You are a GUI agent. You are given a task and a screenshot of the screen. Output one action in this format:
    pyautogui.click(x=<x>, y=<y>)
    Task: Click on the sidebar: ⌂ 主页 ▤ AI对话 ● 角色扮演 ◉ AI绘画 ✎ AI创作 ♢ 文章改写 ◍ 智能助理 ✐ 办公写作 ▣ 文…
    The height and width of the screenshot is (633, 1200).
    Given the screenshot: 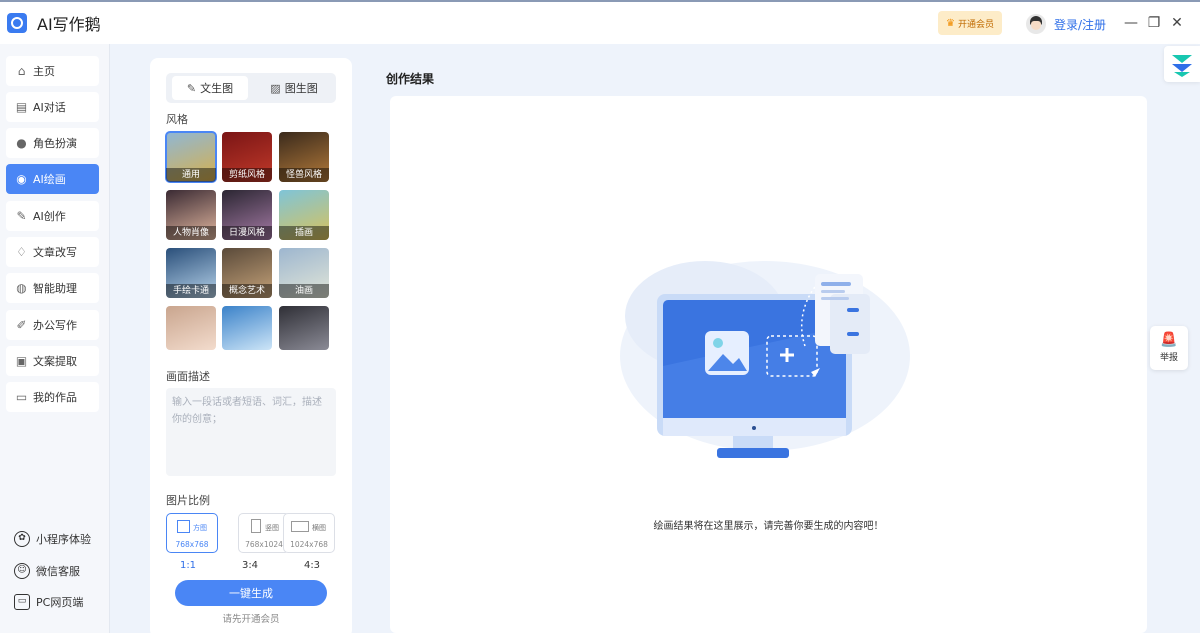 What is the action you would take?
    pyautogui.click(x=55, y=338)
    